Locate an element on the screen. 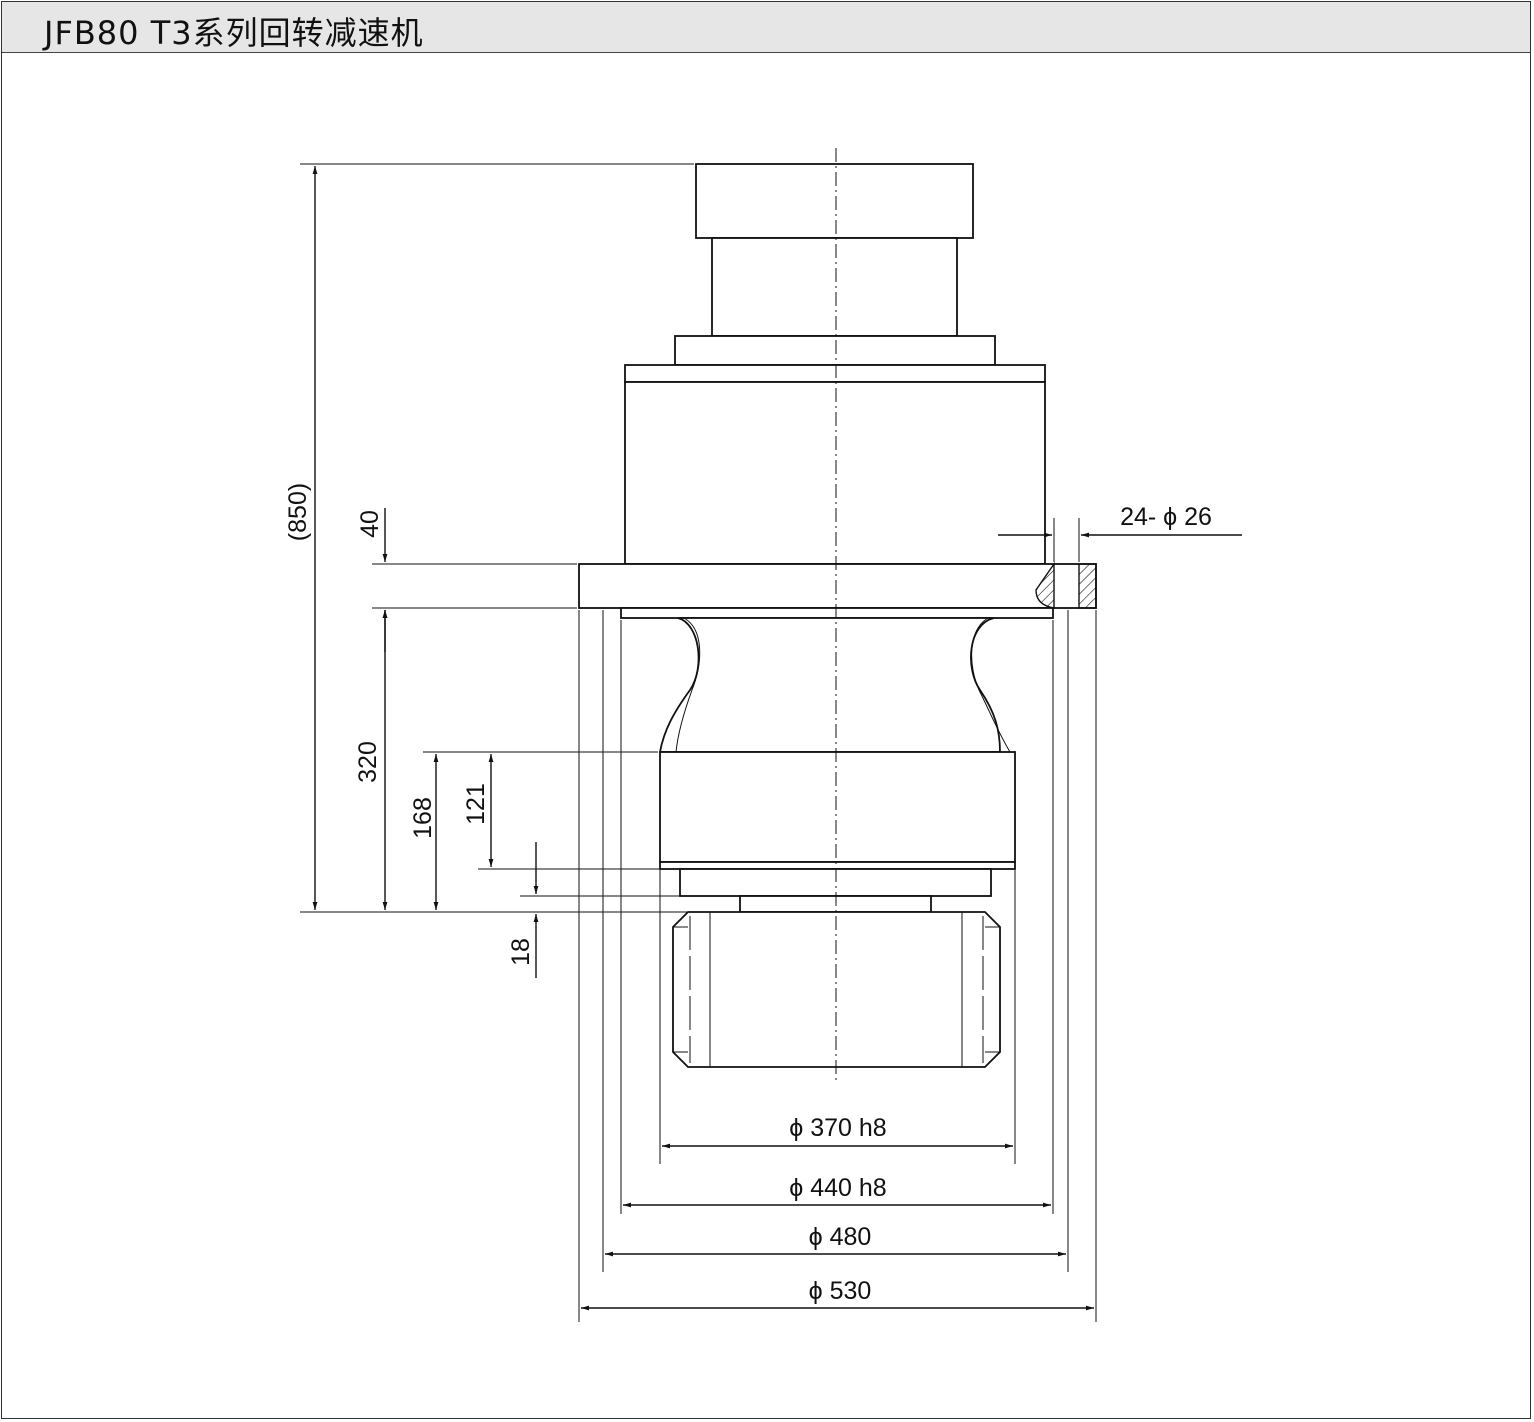 The image size is (1534, 1422). dim-18: 18 is located at coordinates (521, 952).